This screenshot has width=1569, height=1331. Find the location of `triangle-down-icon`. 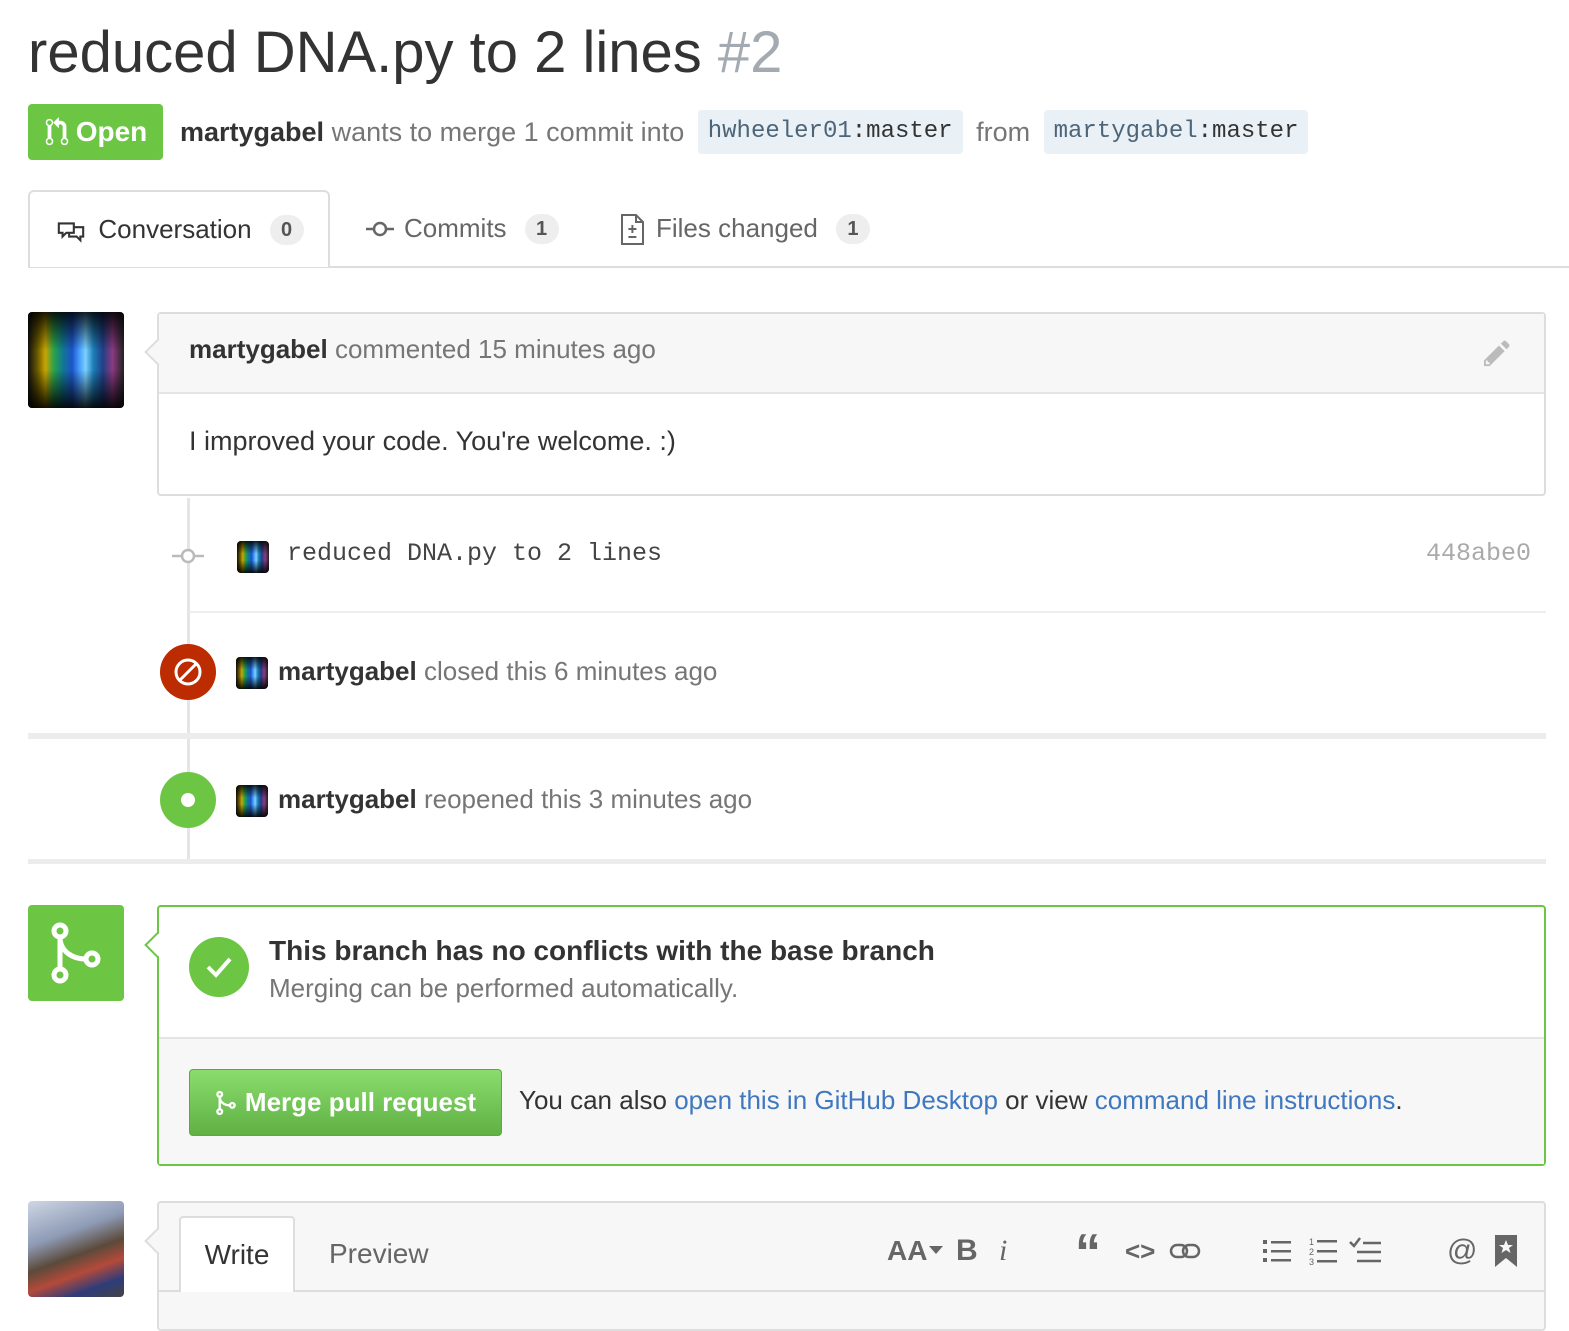

triangle-down-icon is located at coordinates (936, 1250).